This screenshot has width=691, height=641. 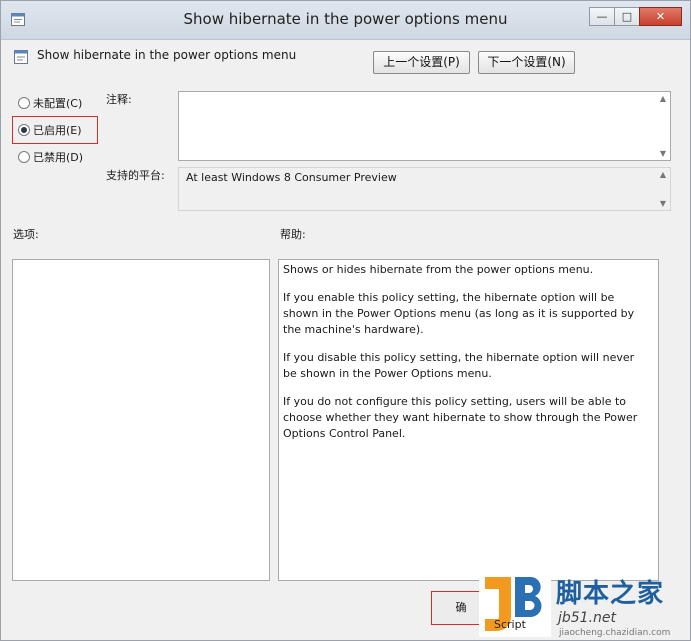 I want to click on platform-value: At least Windows 8 Consumer Preview, so click(x=291, y=177).